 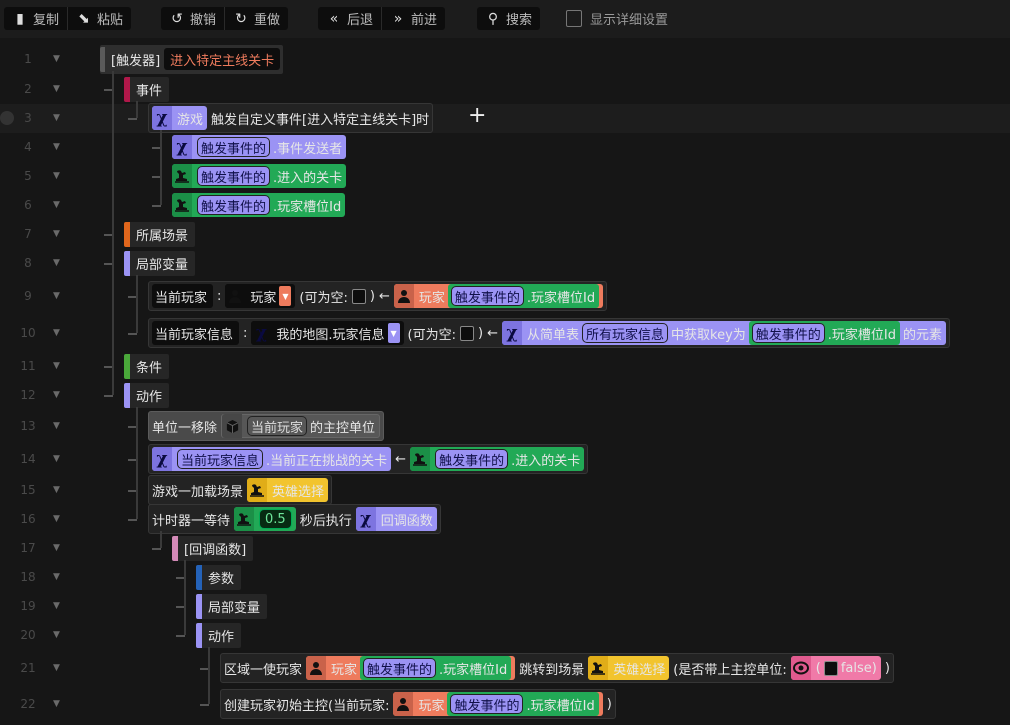 What do you see at coordinates (277, 426) in the screenshot?
I see `variable-pill: 当前玩家` at bounding box center [277, 426].